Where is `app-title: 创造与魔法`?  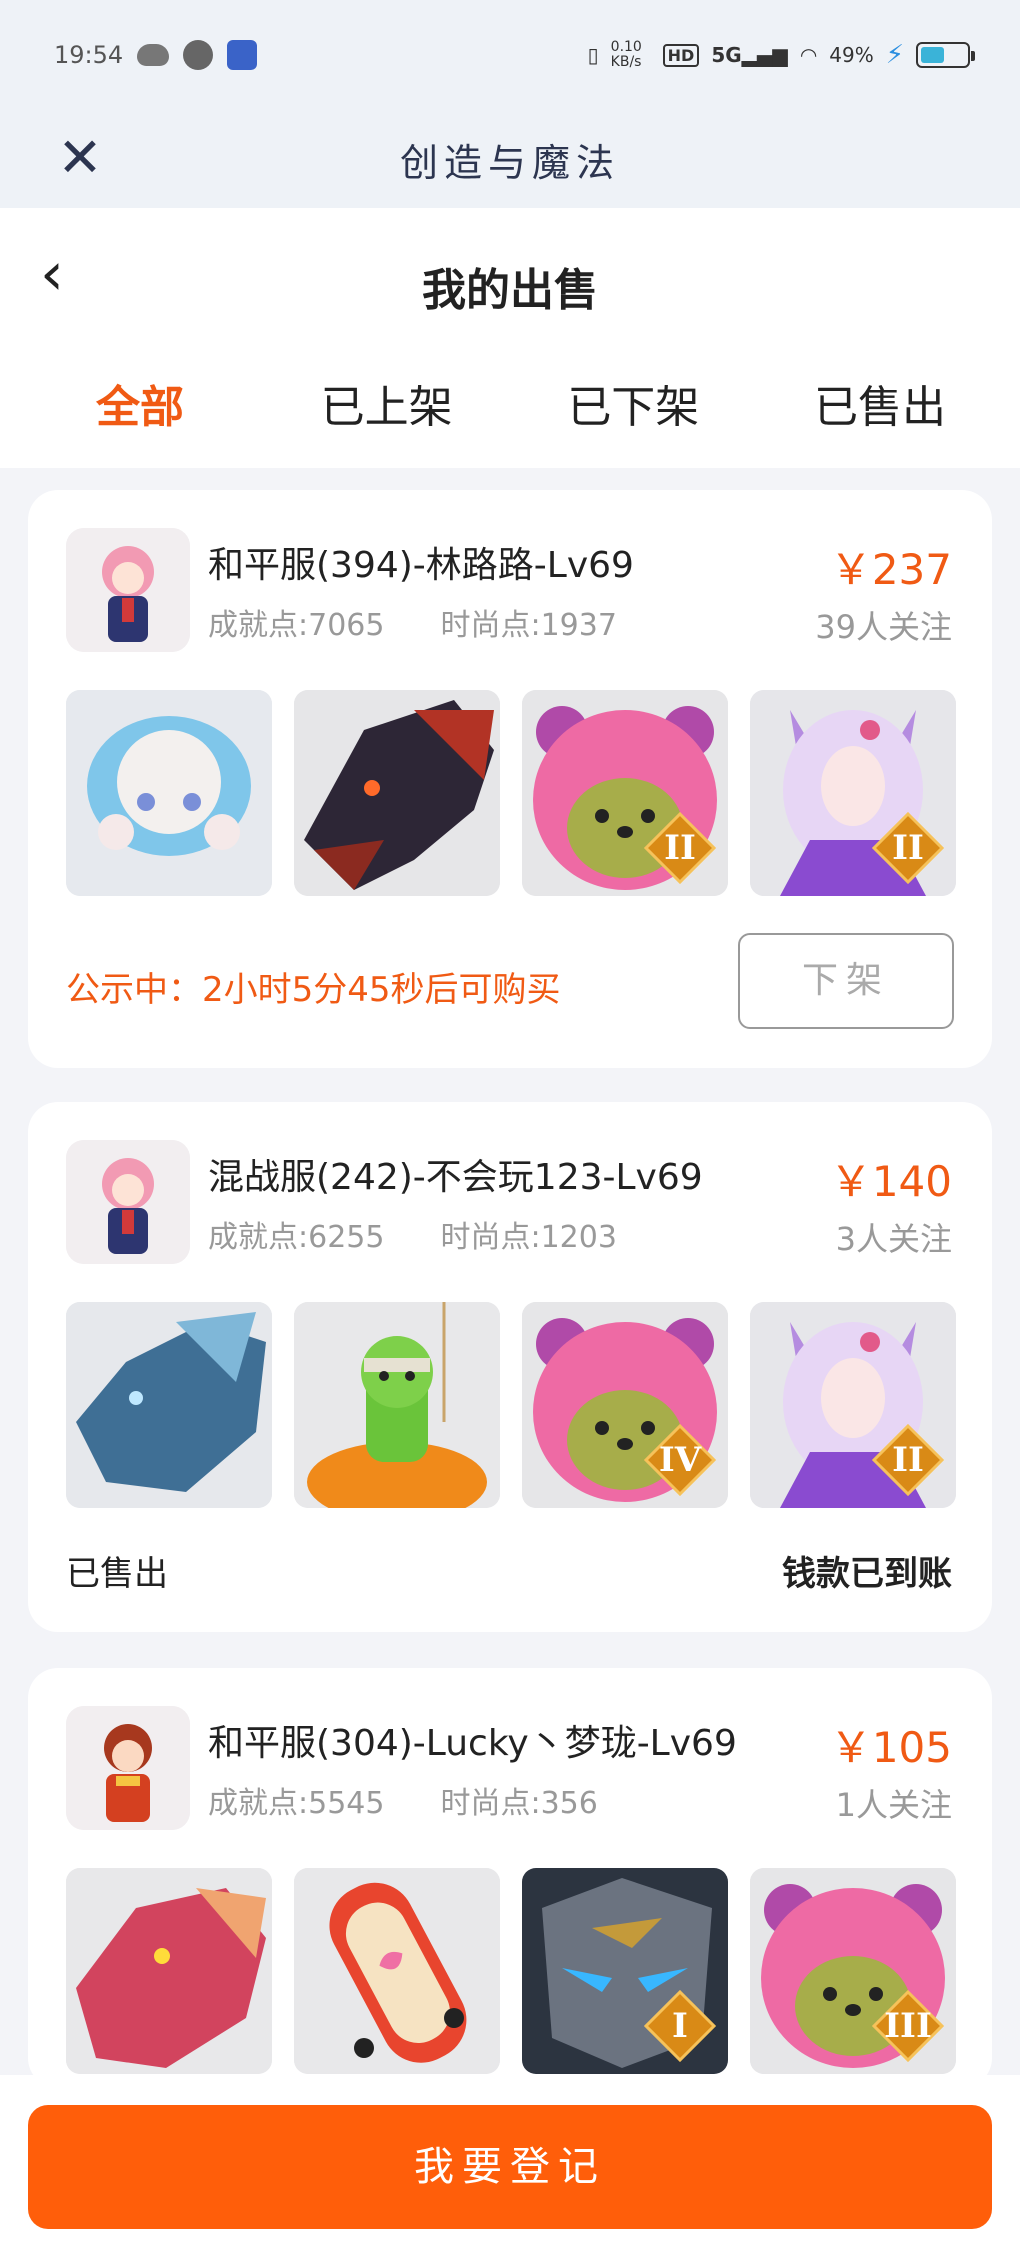 app-title: 创造与魔法 is located at coordinates (509, 162).